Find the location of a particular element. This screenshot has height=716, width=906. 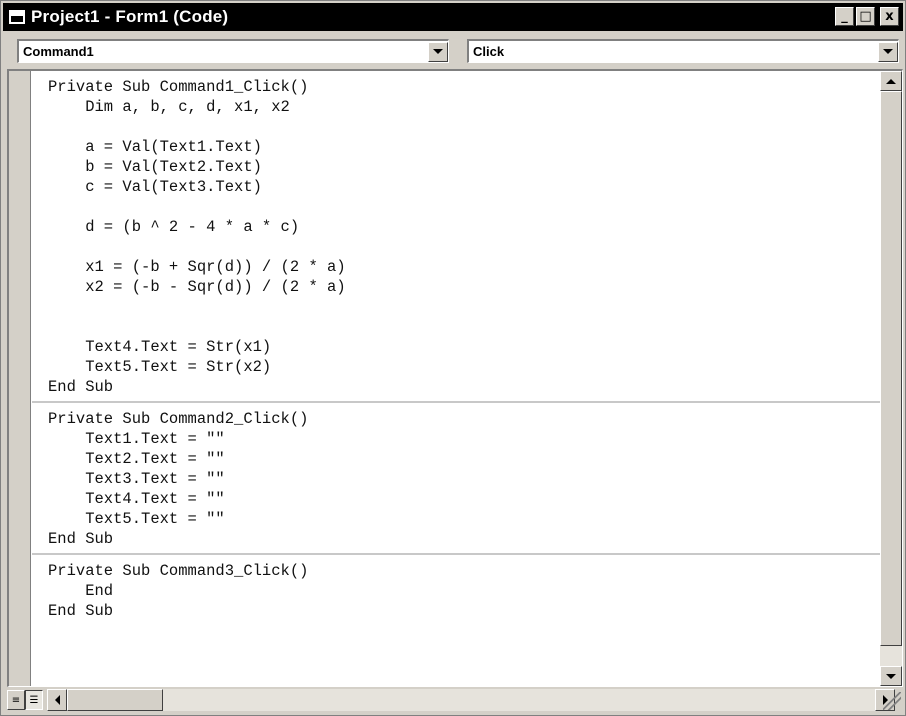

title-buttons: _ □ x is located at coordinates (867, 16).